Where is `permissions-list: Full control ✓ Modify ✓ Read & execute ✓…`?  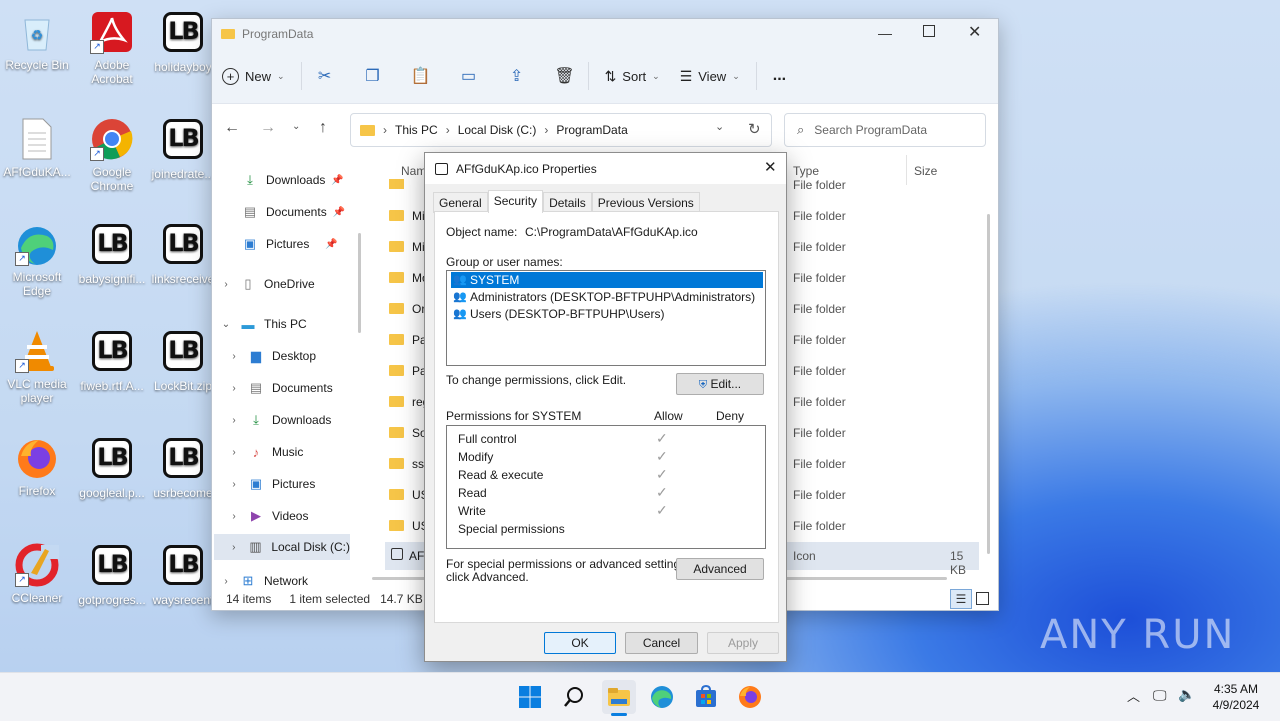
permissions-list: Full control ✓ Modify ✓ Read & execute ✓… is located at coordinates (606, 487).